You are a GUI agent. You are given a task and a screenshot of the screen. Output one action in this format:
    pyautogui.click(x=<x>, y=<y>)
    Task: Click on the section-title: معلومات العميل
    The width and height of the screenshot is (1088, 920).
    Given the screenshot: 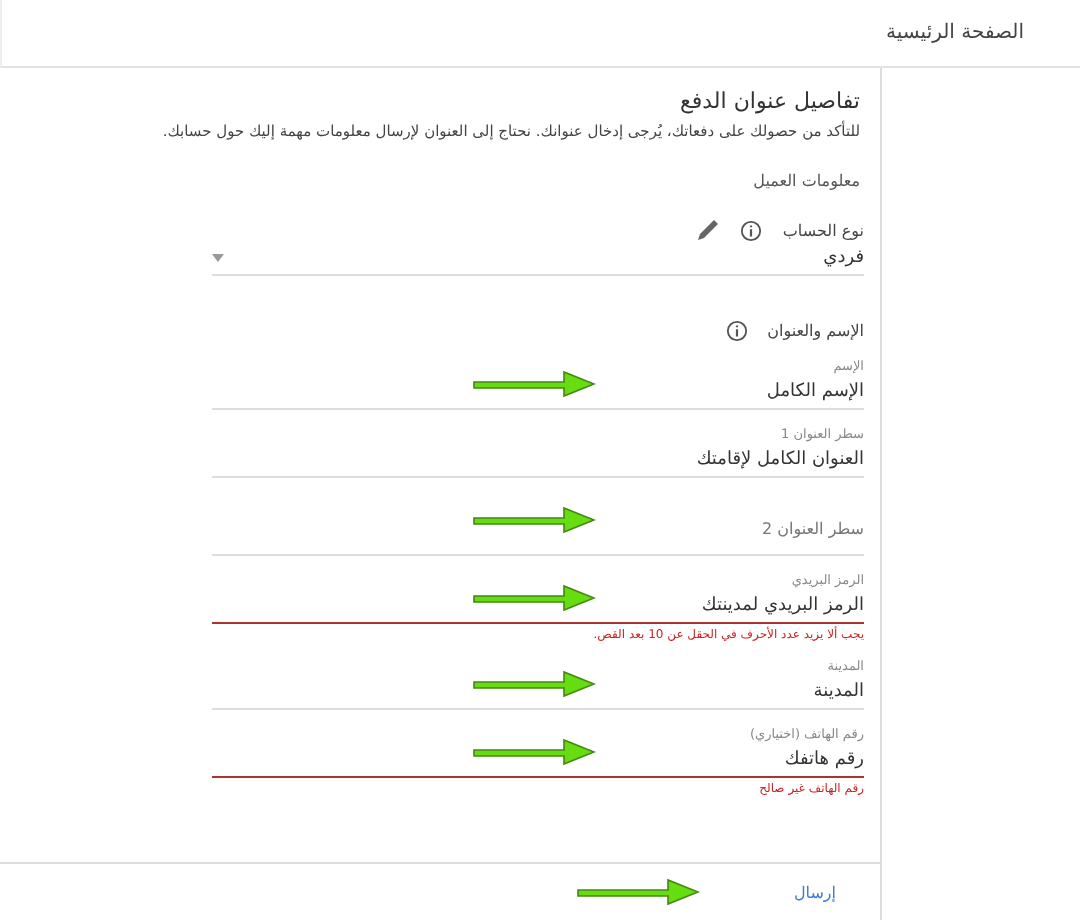 What is the action you would take?
    pyautogui.click(x=805, y=181)
    